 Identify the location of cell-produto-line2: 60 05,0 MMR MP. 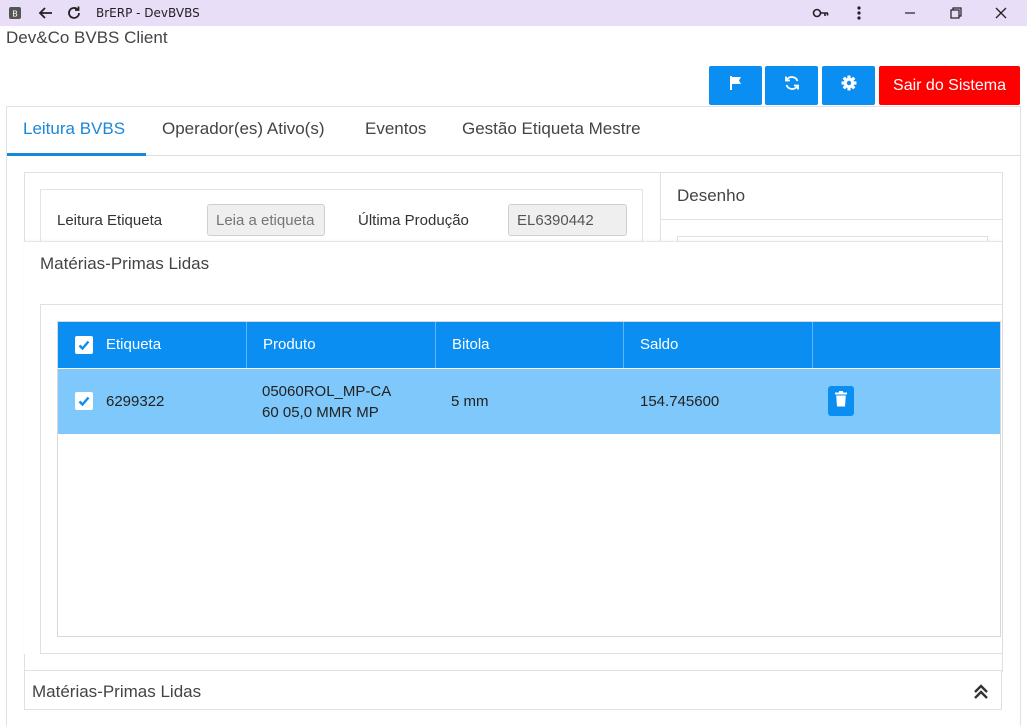
(320, 412).